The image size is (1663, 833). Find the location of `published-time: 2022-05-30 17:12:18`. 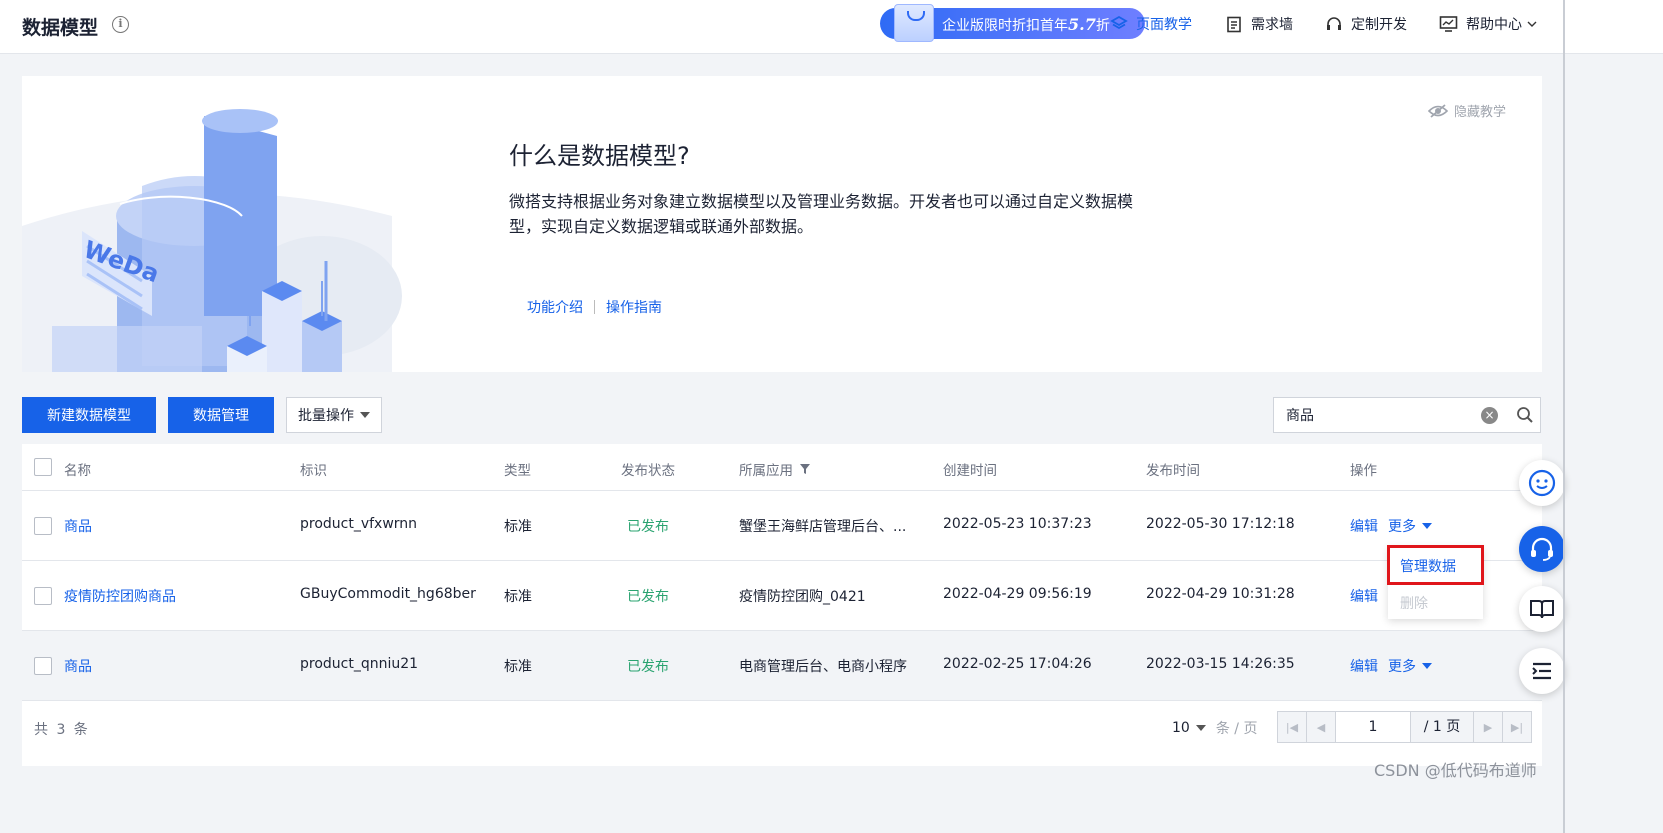

published-time: 2022-05-30 17:12:18 is located at coordinates (1220, 524).